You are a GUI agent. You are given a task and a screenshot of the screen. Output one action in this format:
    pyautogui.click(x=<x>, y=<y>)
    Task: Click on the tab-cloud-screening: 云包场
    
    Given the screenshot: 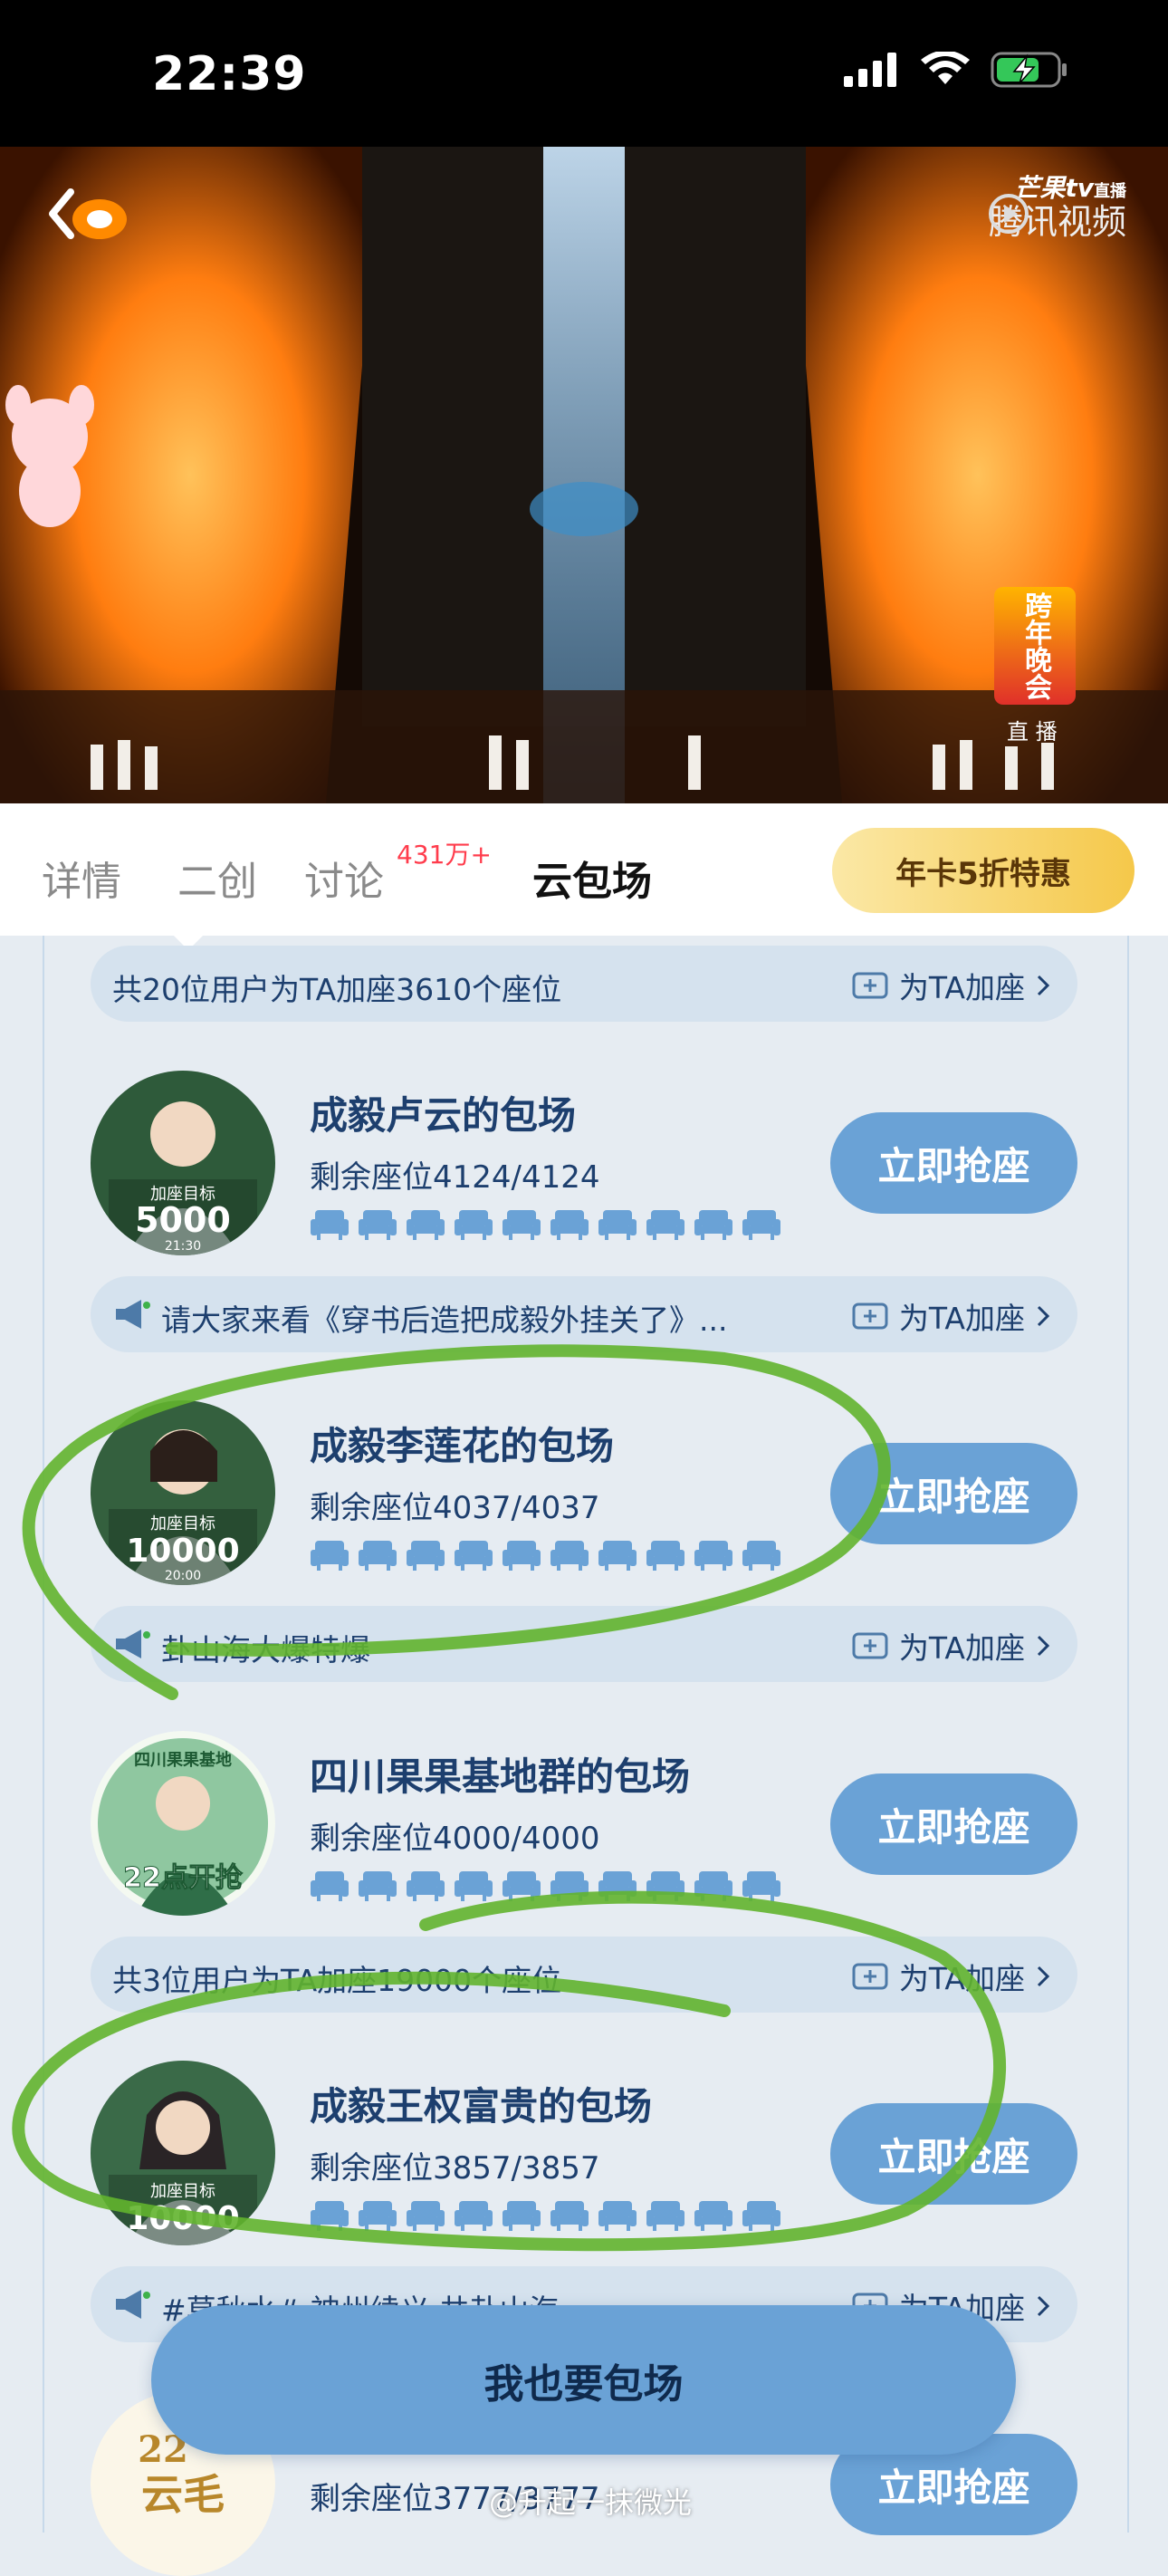 What is the action you would take?
    pyautogui.click(x=592, y=878)
    